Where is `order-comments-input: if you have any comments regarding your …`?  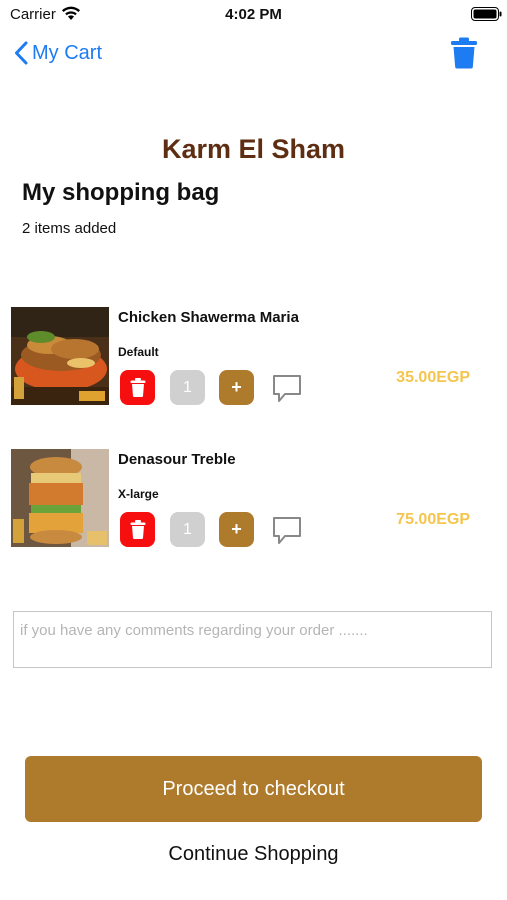
order-comments-input: if you have any comments regarding your … is located at coordinates (252, 639).